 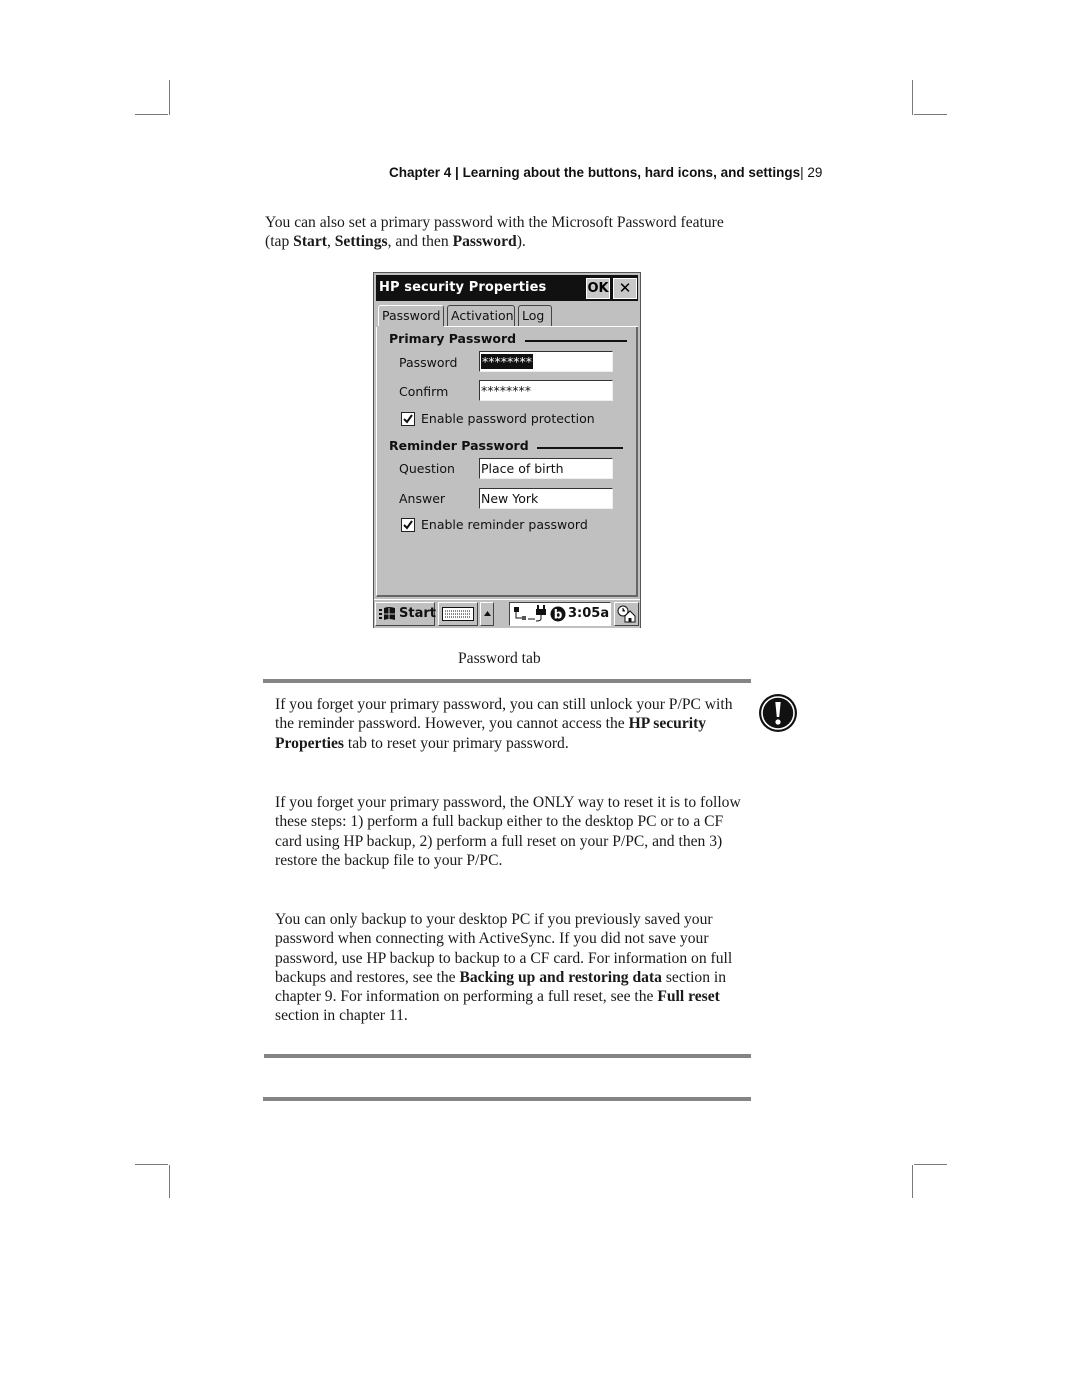 I want to click on intro-text: , and then, so click(x=420, y=242).